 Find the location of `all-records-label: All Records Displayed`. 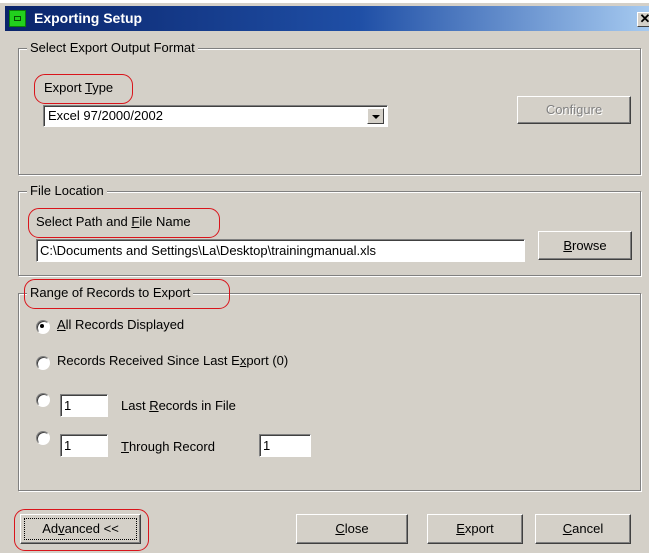

all-records-label: All Records Displayed is located at coordinates (120, 324).